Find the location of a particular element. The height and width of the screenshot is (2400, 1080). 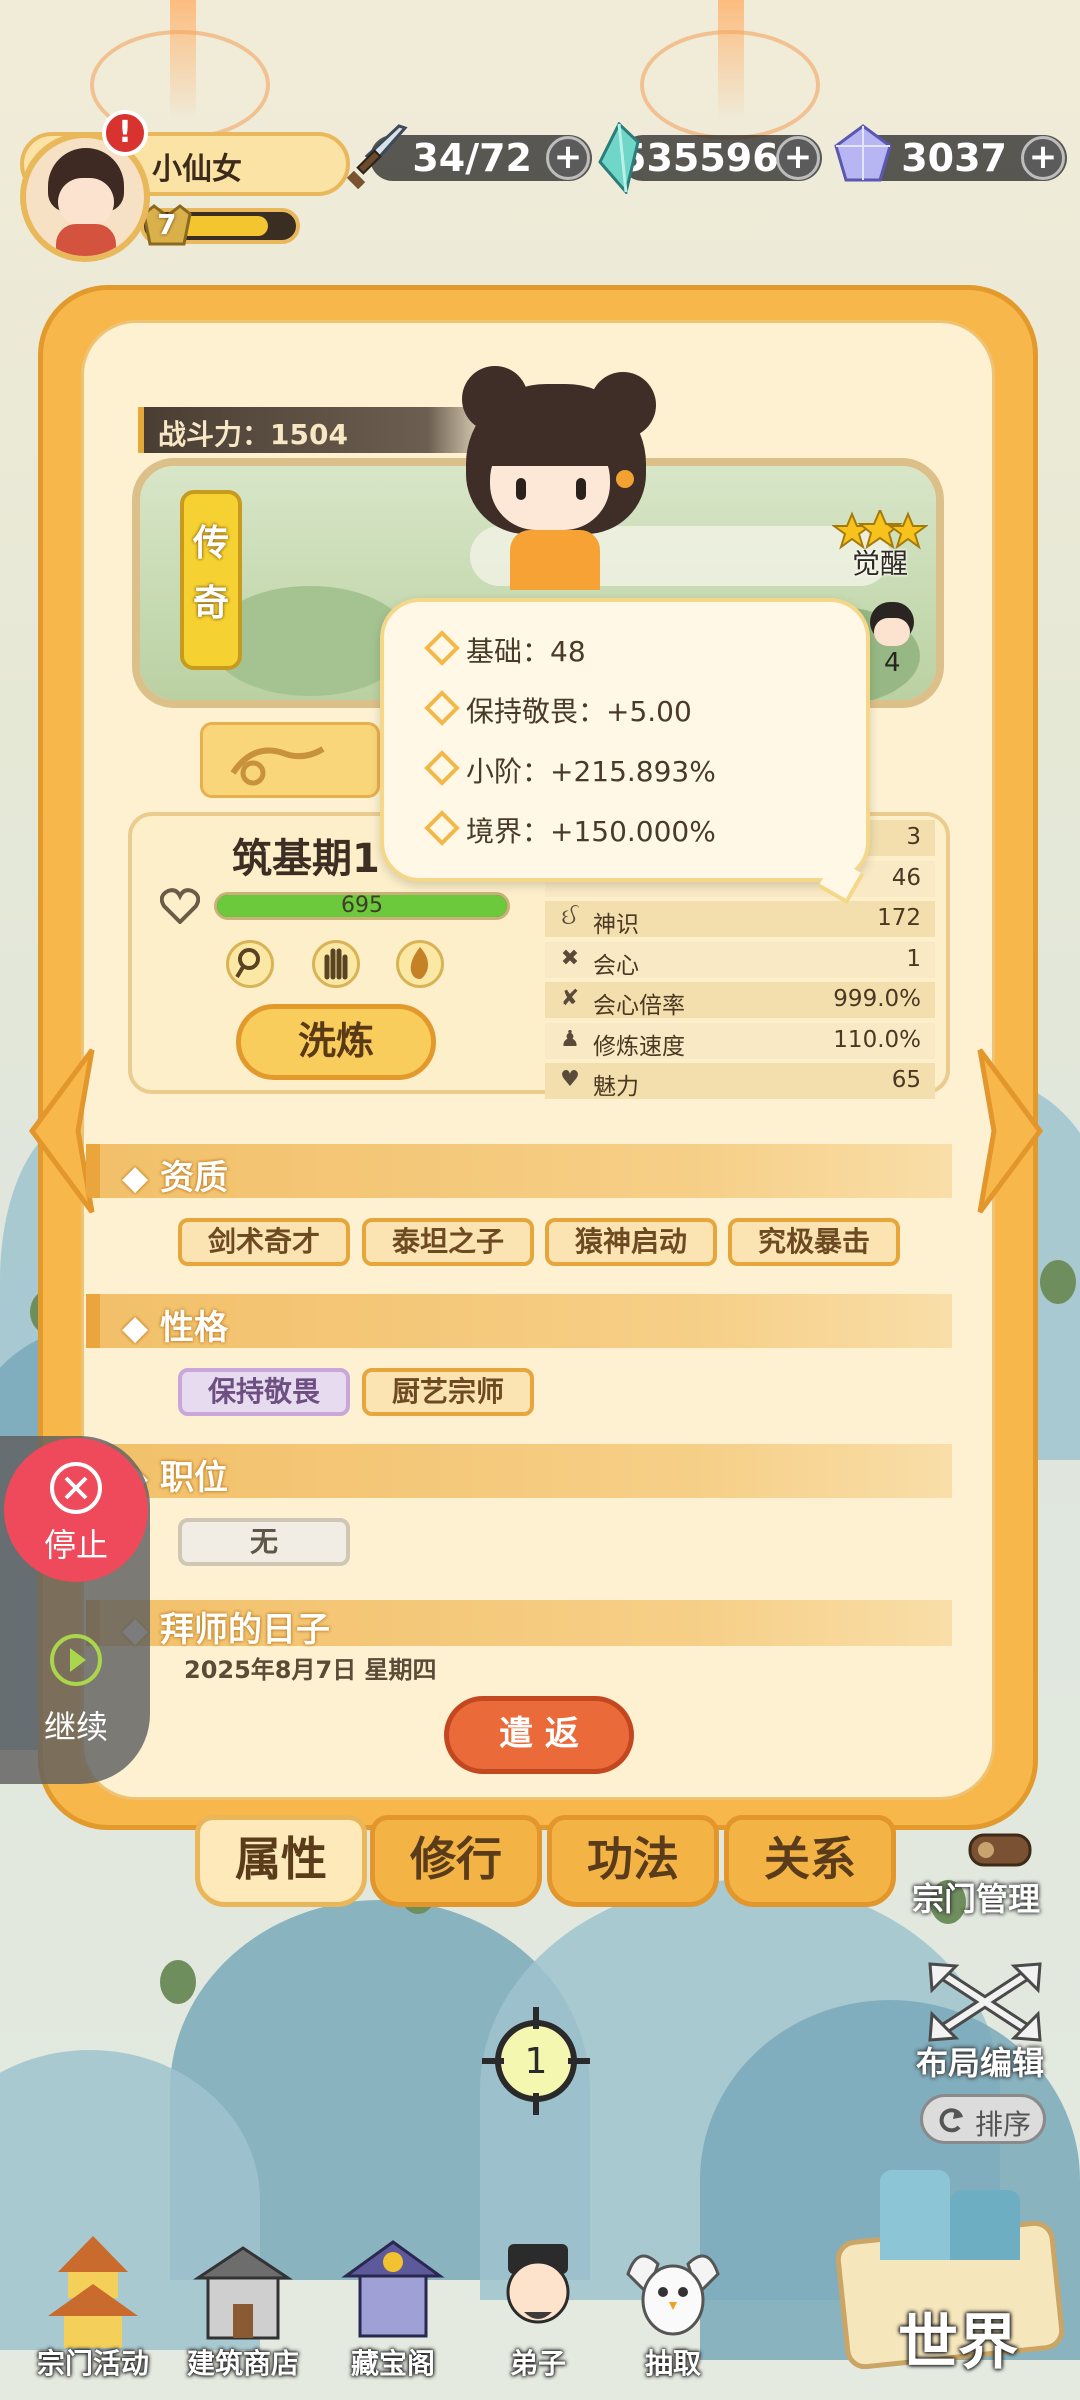

position-value: 无 is located at coordinates (264, 1542).